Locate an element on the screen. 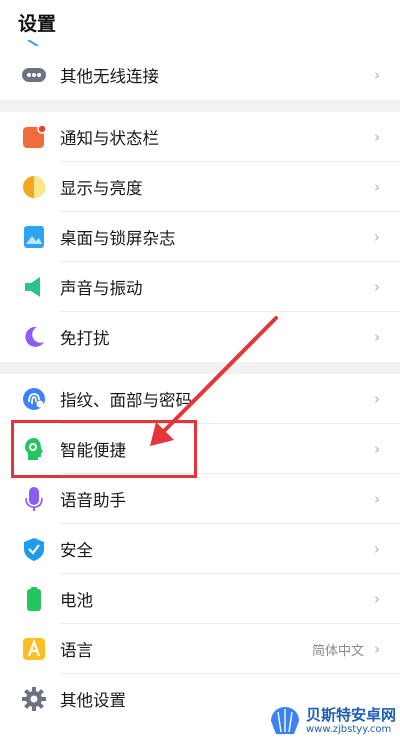 The image size is (400, 740). watermark: 贝斯特安卓网 www.zjbstyy.com is located at coordinates (332, 721).